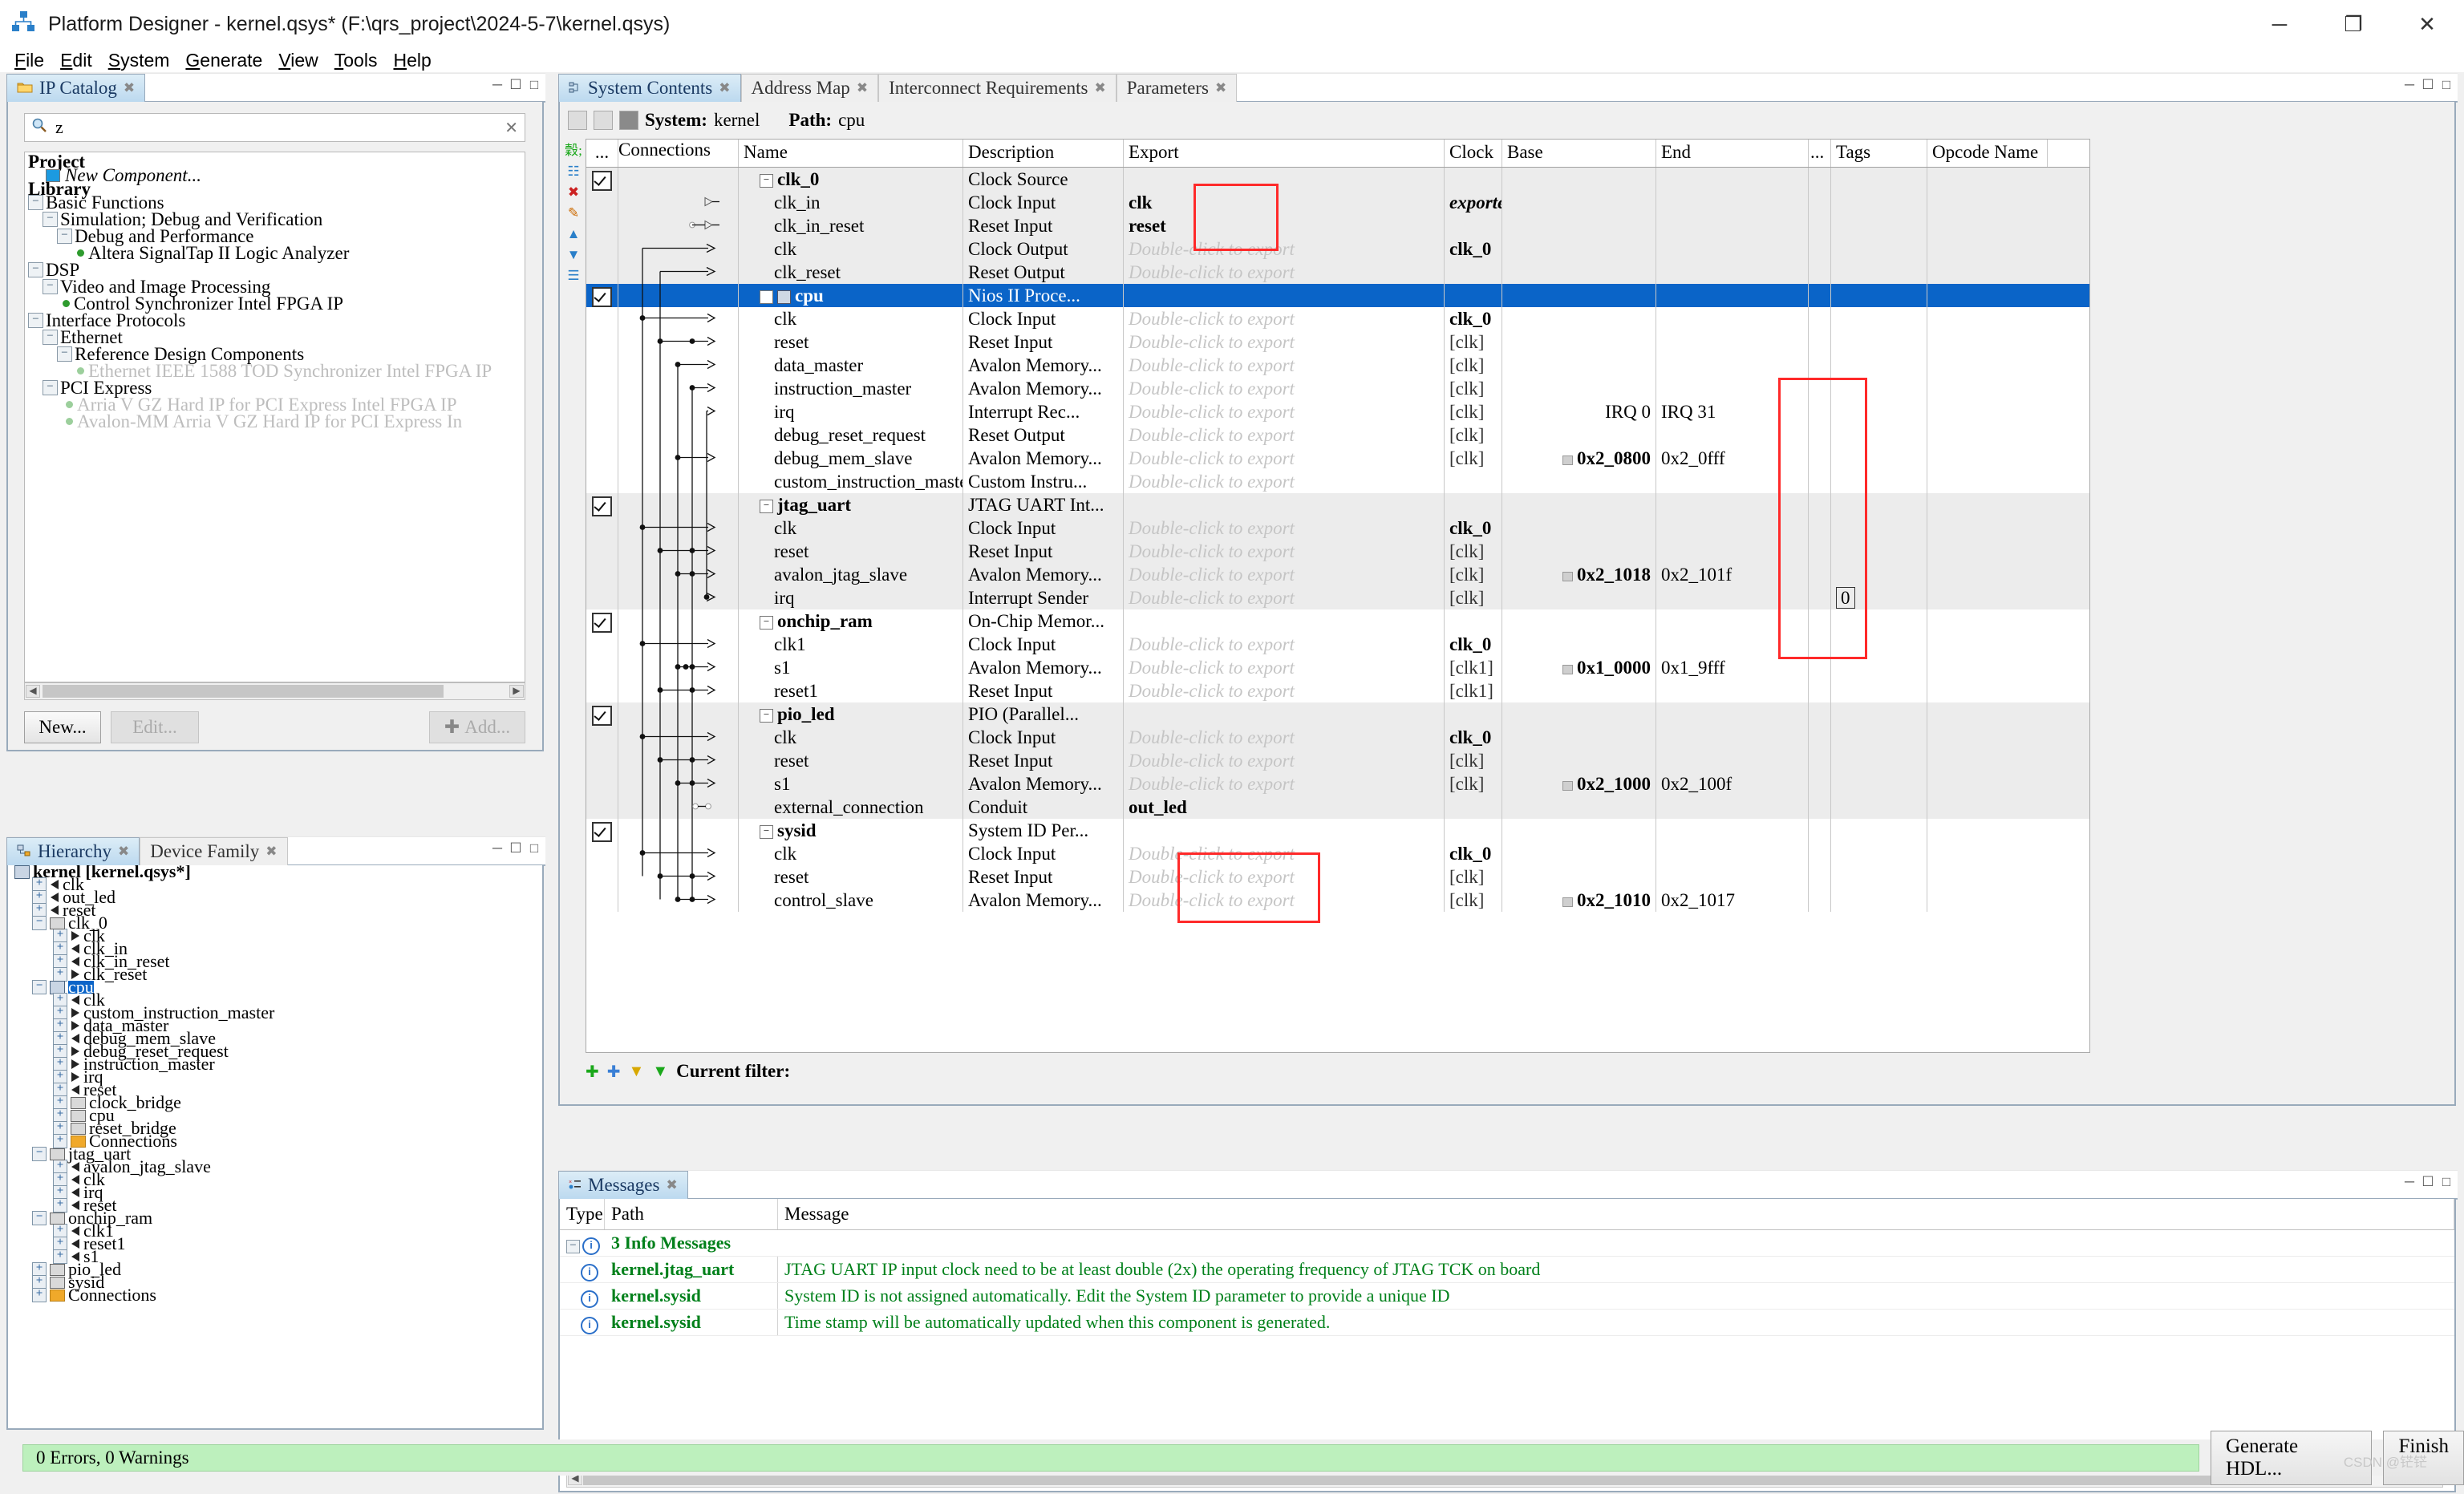  Describe the element at coordinates (275, 1128) in the screenshot. I see `hierarchy-item-reset-bridge: + reset_bridge` at that location.